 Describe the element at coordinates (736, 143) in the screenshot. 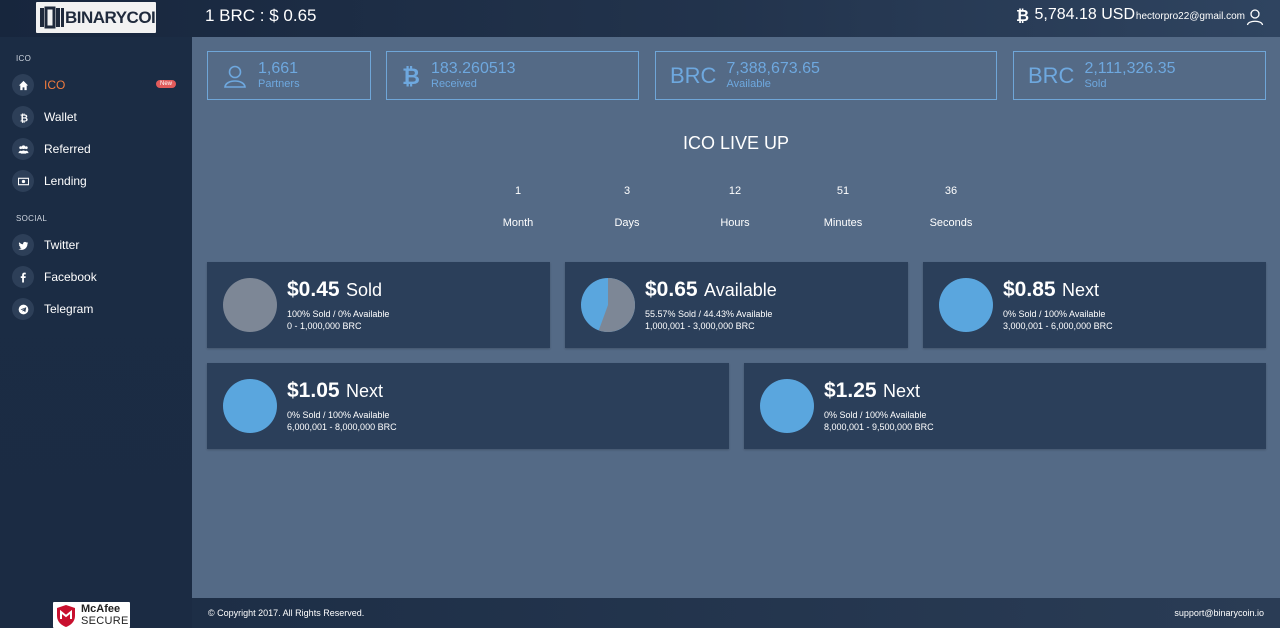

I see `countdown-title: ICO LIVE UP` at that location.